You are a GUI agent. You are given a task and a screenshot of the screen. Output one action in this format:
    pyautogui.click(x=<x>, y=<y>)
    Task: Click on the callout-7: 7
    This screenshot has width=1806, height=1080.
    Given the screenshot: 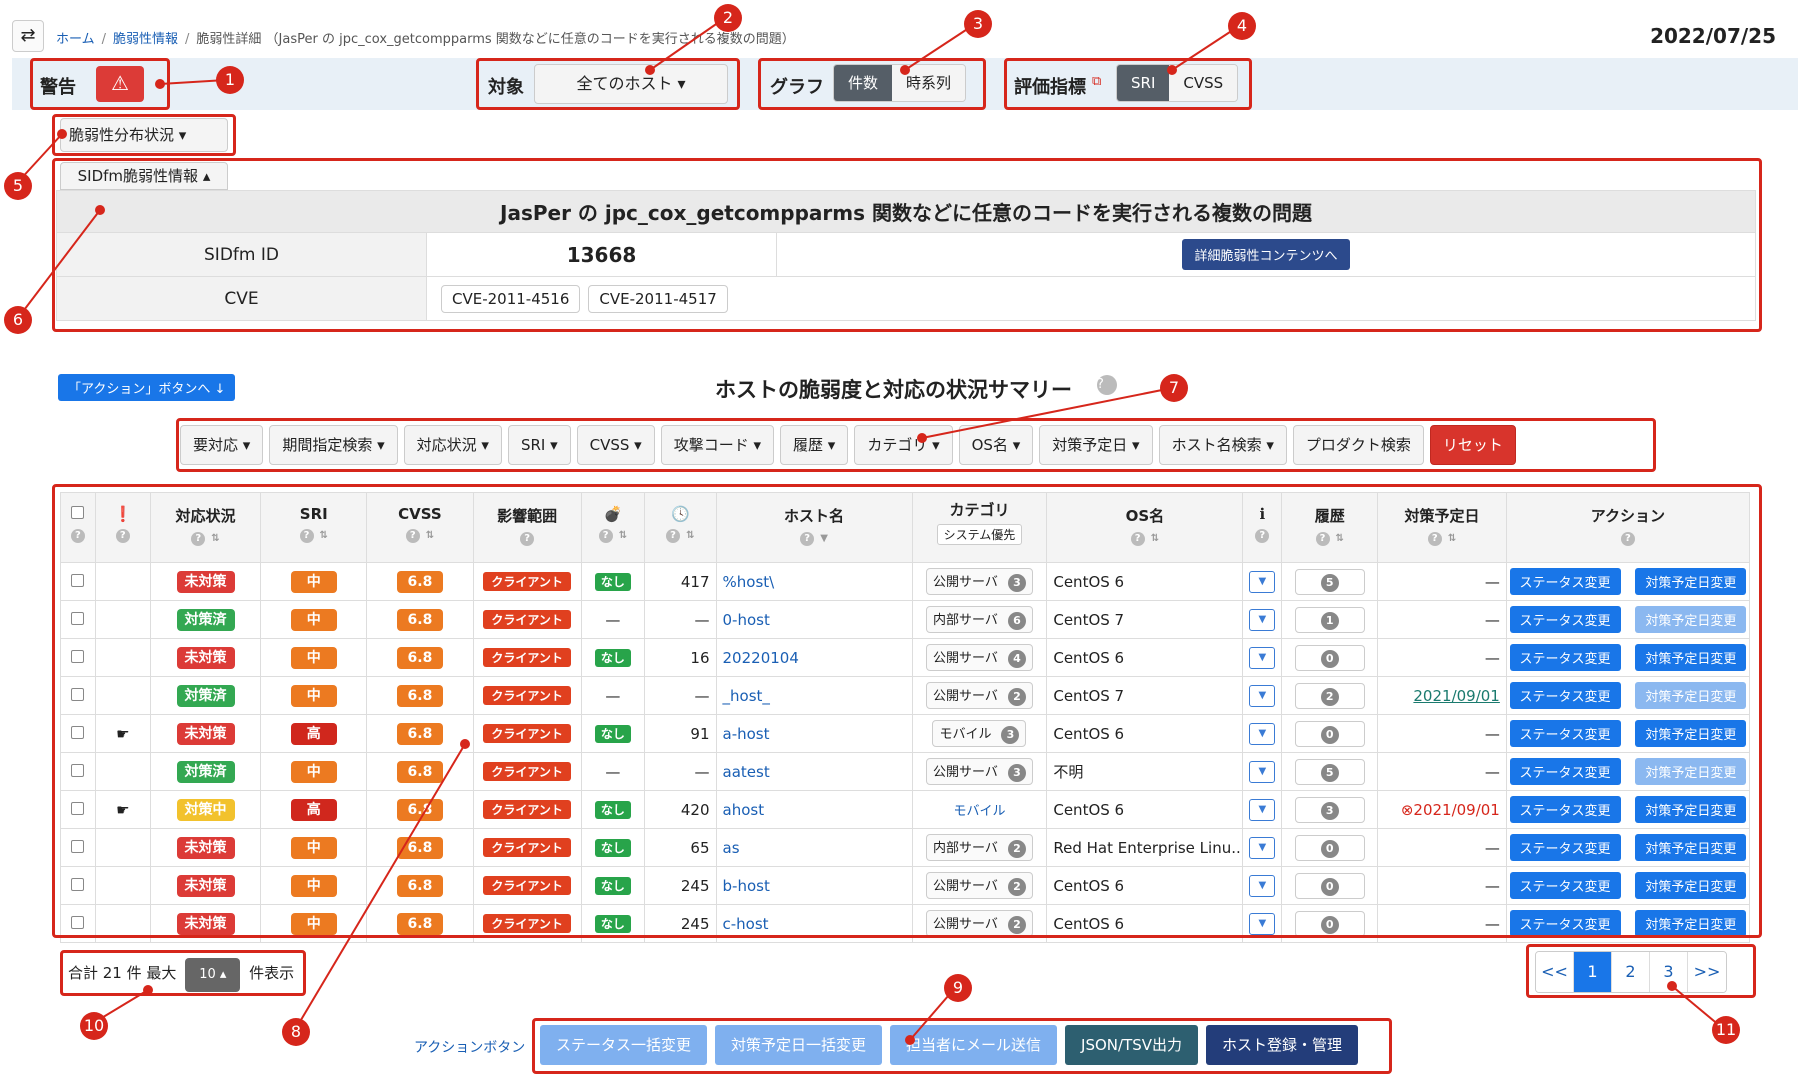 What is the action you would take?
    pyautogui.click(x=1174, y=388)
    